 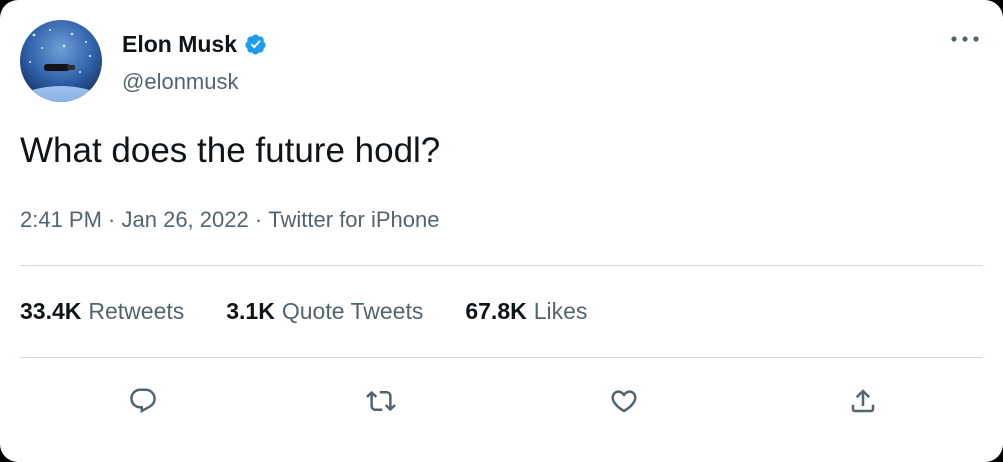 What do you see at coordinates (179, 44) in the screenshot?
I see `display-name: Elon Musk` at bounding box center [179, 44].